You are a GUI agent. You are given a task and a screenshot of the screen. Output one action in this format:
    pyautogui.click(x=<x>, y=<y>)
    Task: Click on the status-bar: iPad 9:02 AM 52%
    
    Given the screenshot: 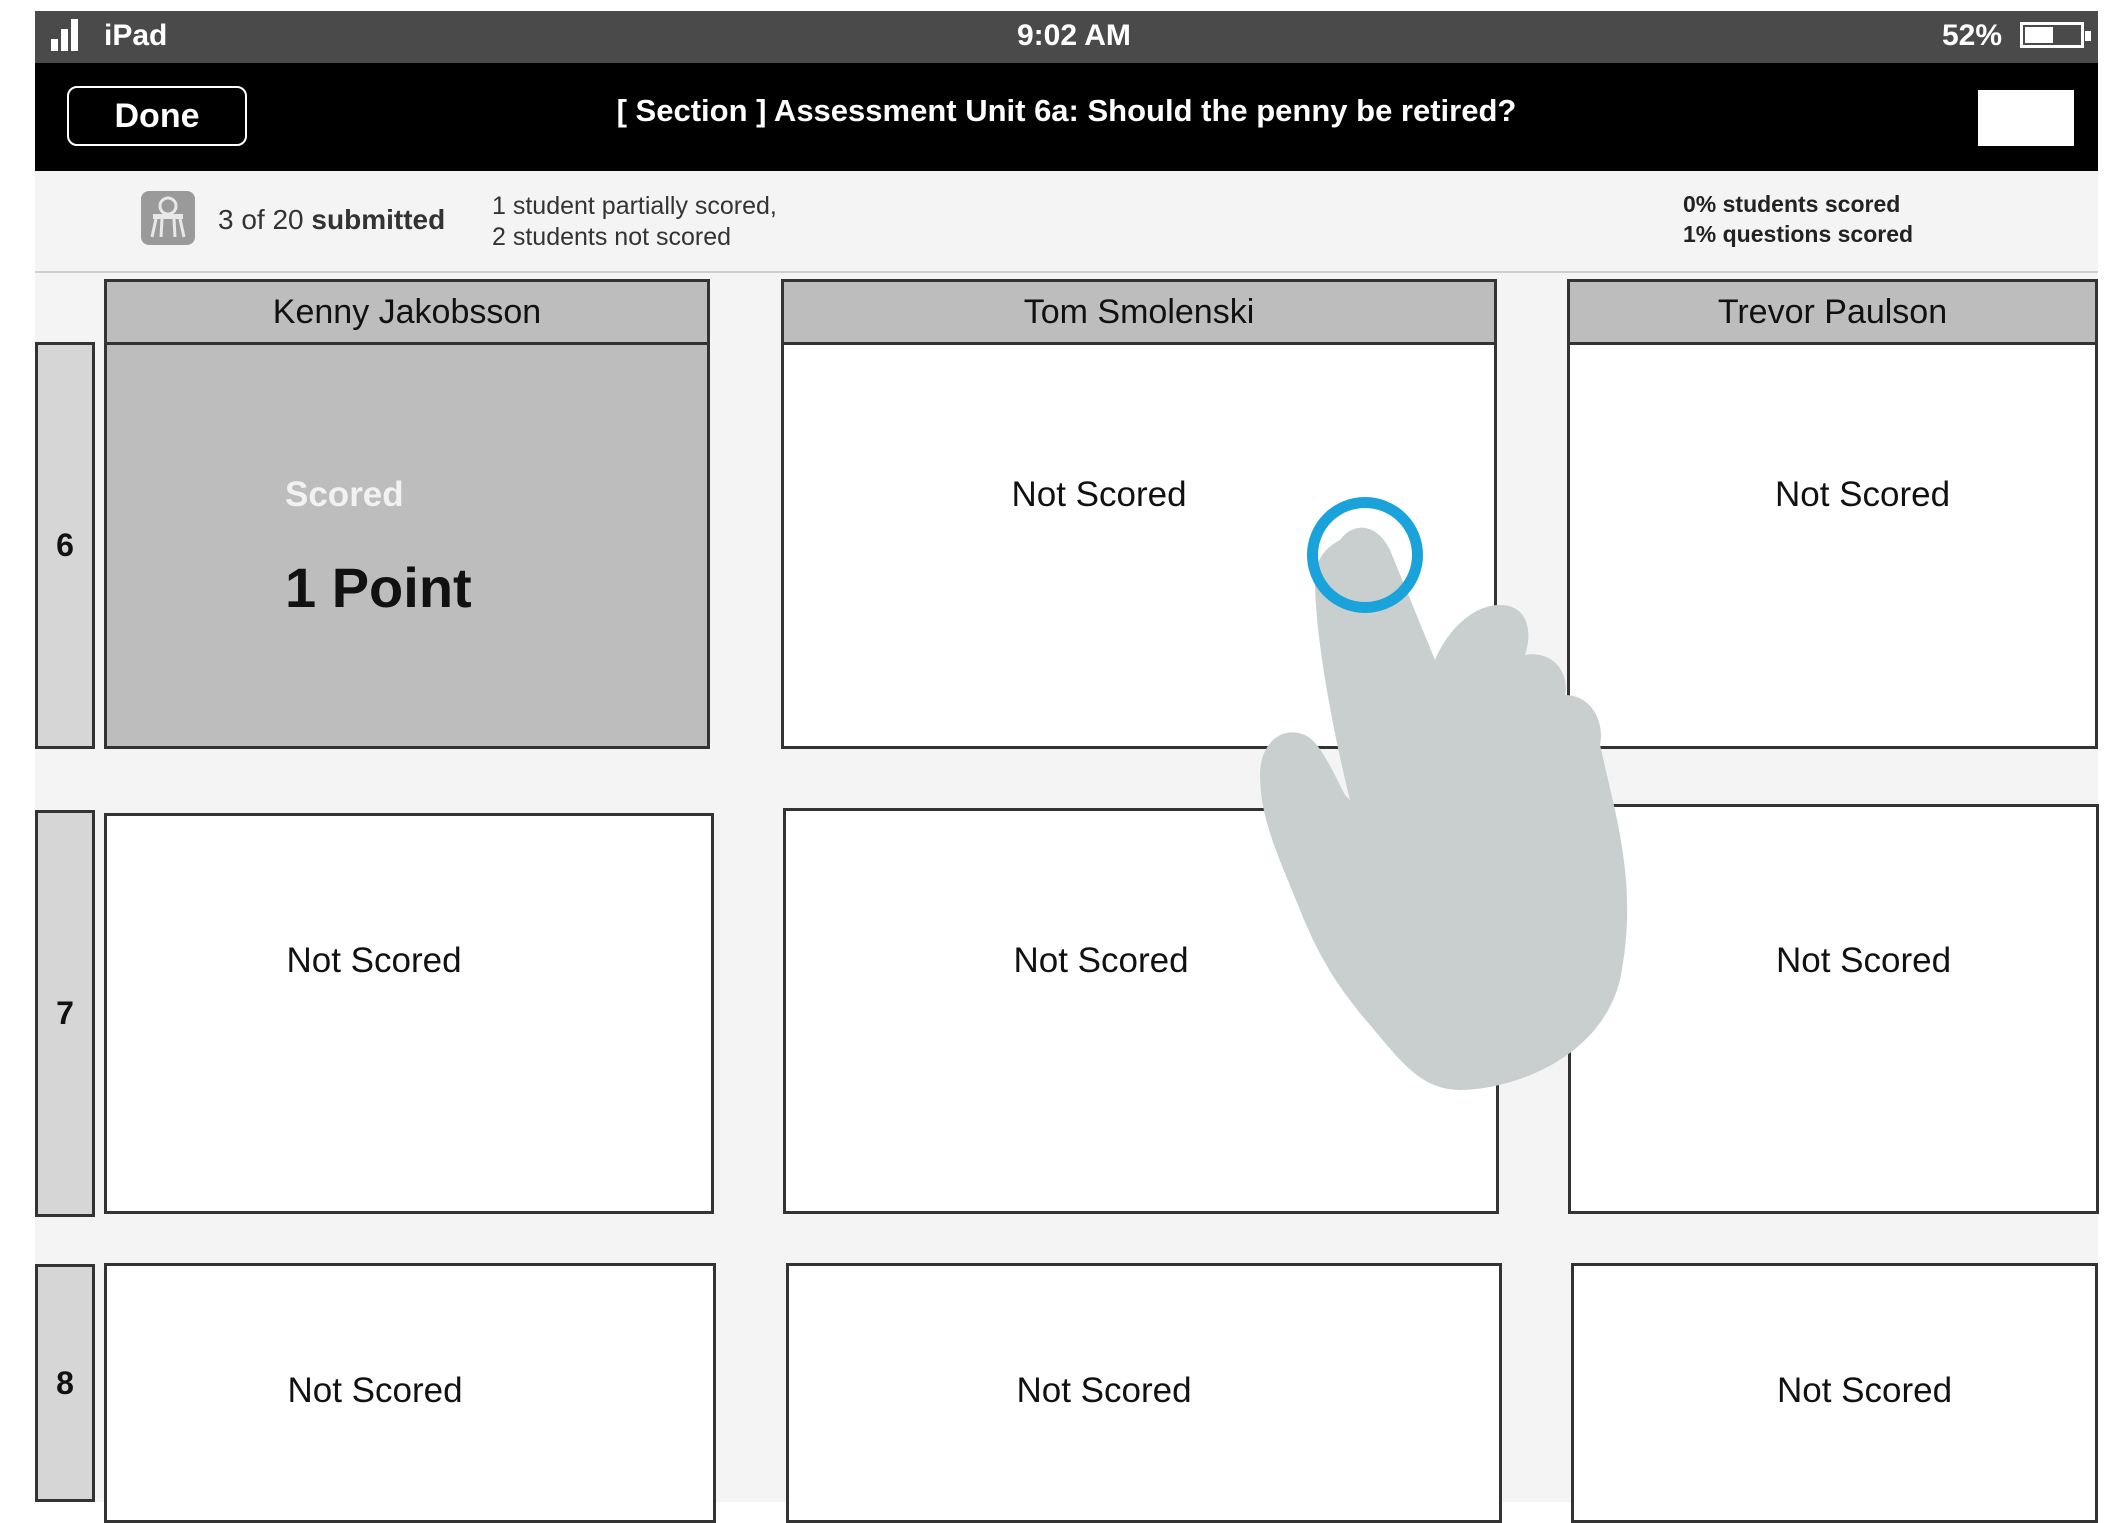 What is the action you would take?
    pyautogui.click(x=1066, y=37)
    